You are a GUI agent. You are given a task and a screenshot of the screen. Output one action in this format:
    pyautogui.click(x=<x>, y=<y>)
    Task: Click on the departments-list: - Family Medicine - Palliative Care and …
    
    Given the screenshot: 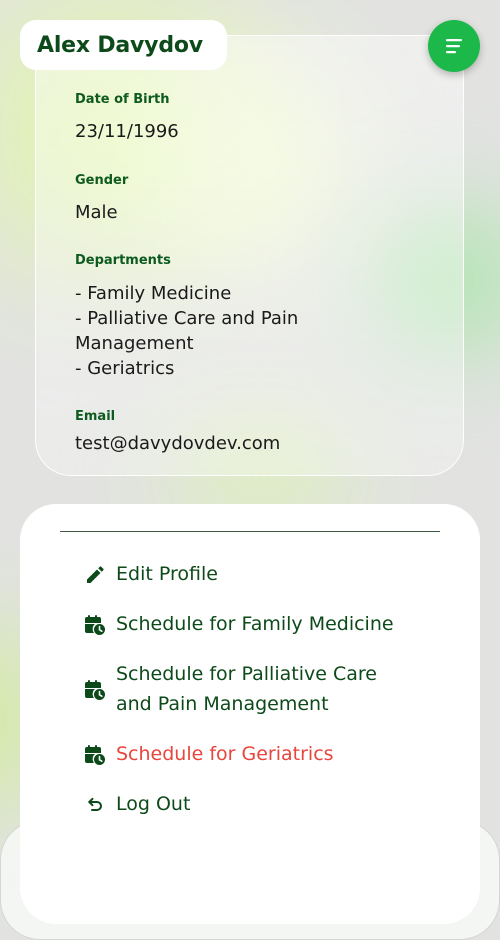 What is the action you would take?
    pyautogui.click(x=186, y=331)
    